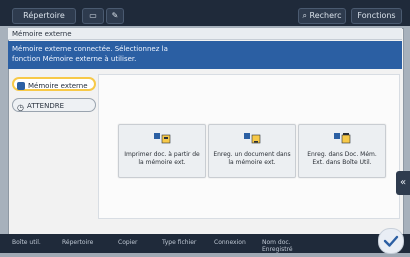  I want to click on bottom-item-label: Nom doc., so click(276, 242).